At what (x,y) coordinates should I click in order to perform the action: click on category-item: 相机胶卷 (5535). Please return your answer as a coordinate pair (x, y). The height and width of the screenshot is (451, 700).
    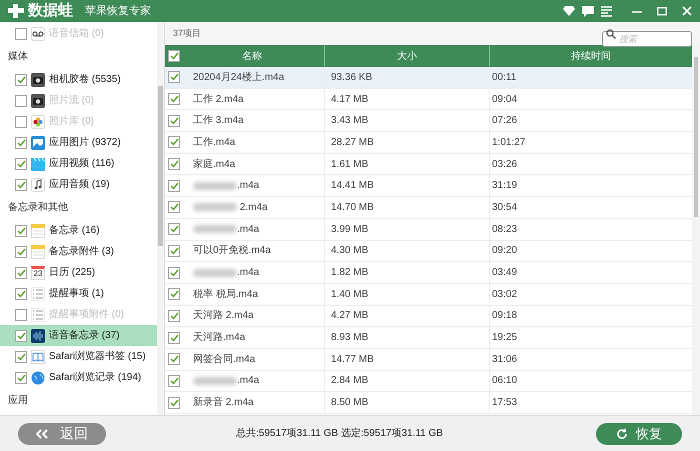
    Looking at the image, I should click on (78, 79).